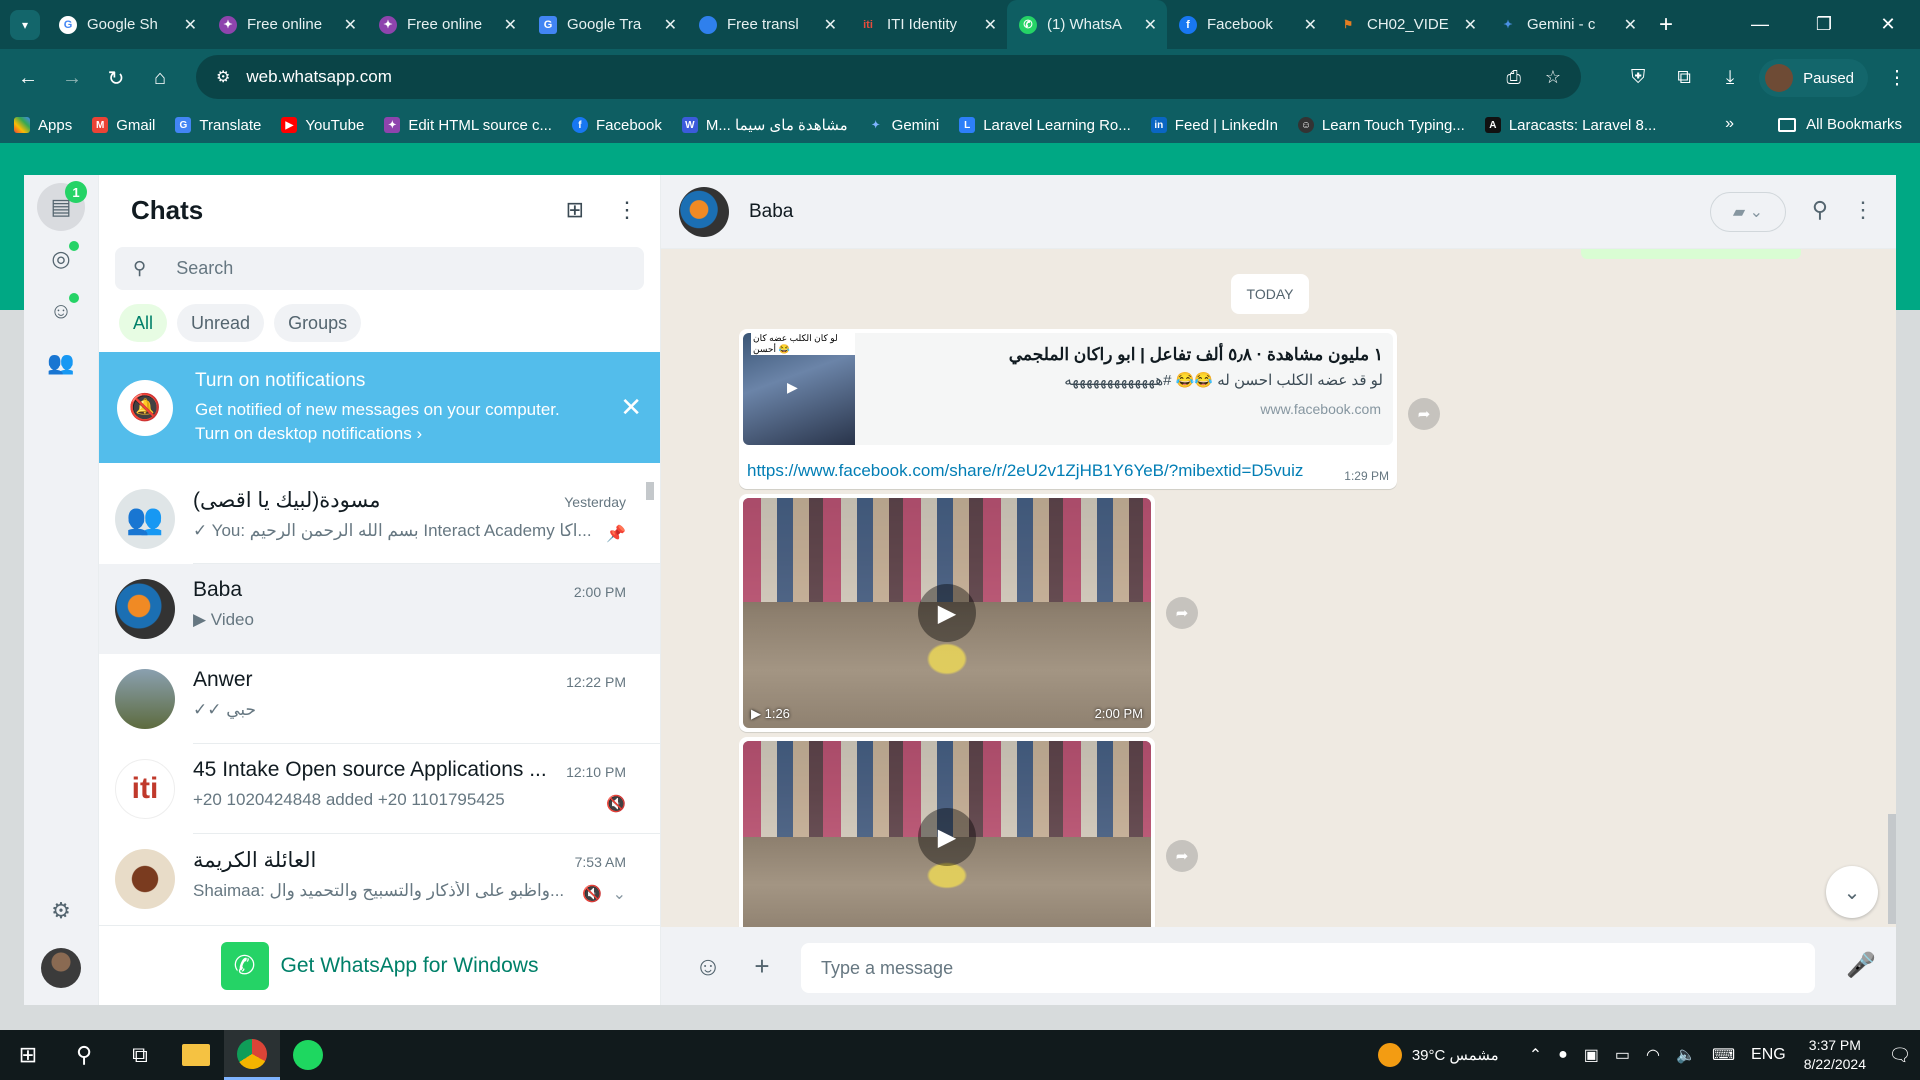  Describe the element at coordinates (61, 259) in the screenshot. I see `status-nav-button: ◎` at that location.